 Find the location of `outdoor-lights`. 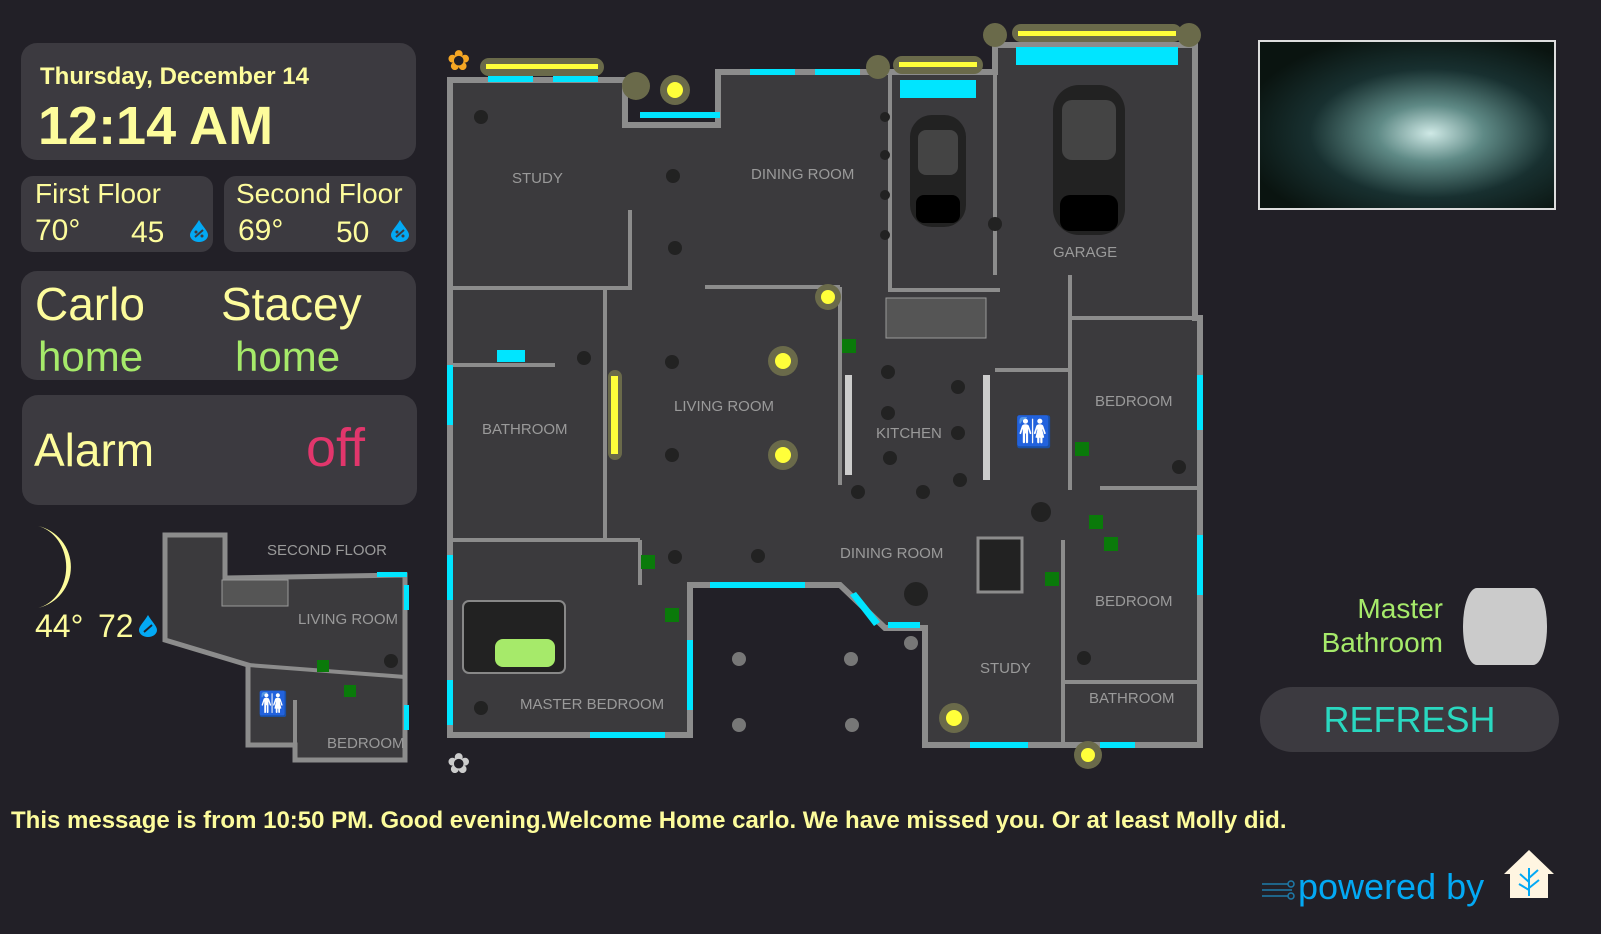

outdoor-lights is located at coordinates (825, 684).